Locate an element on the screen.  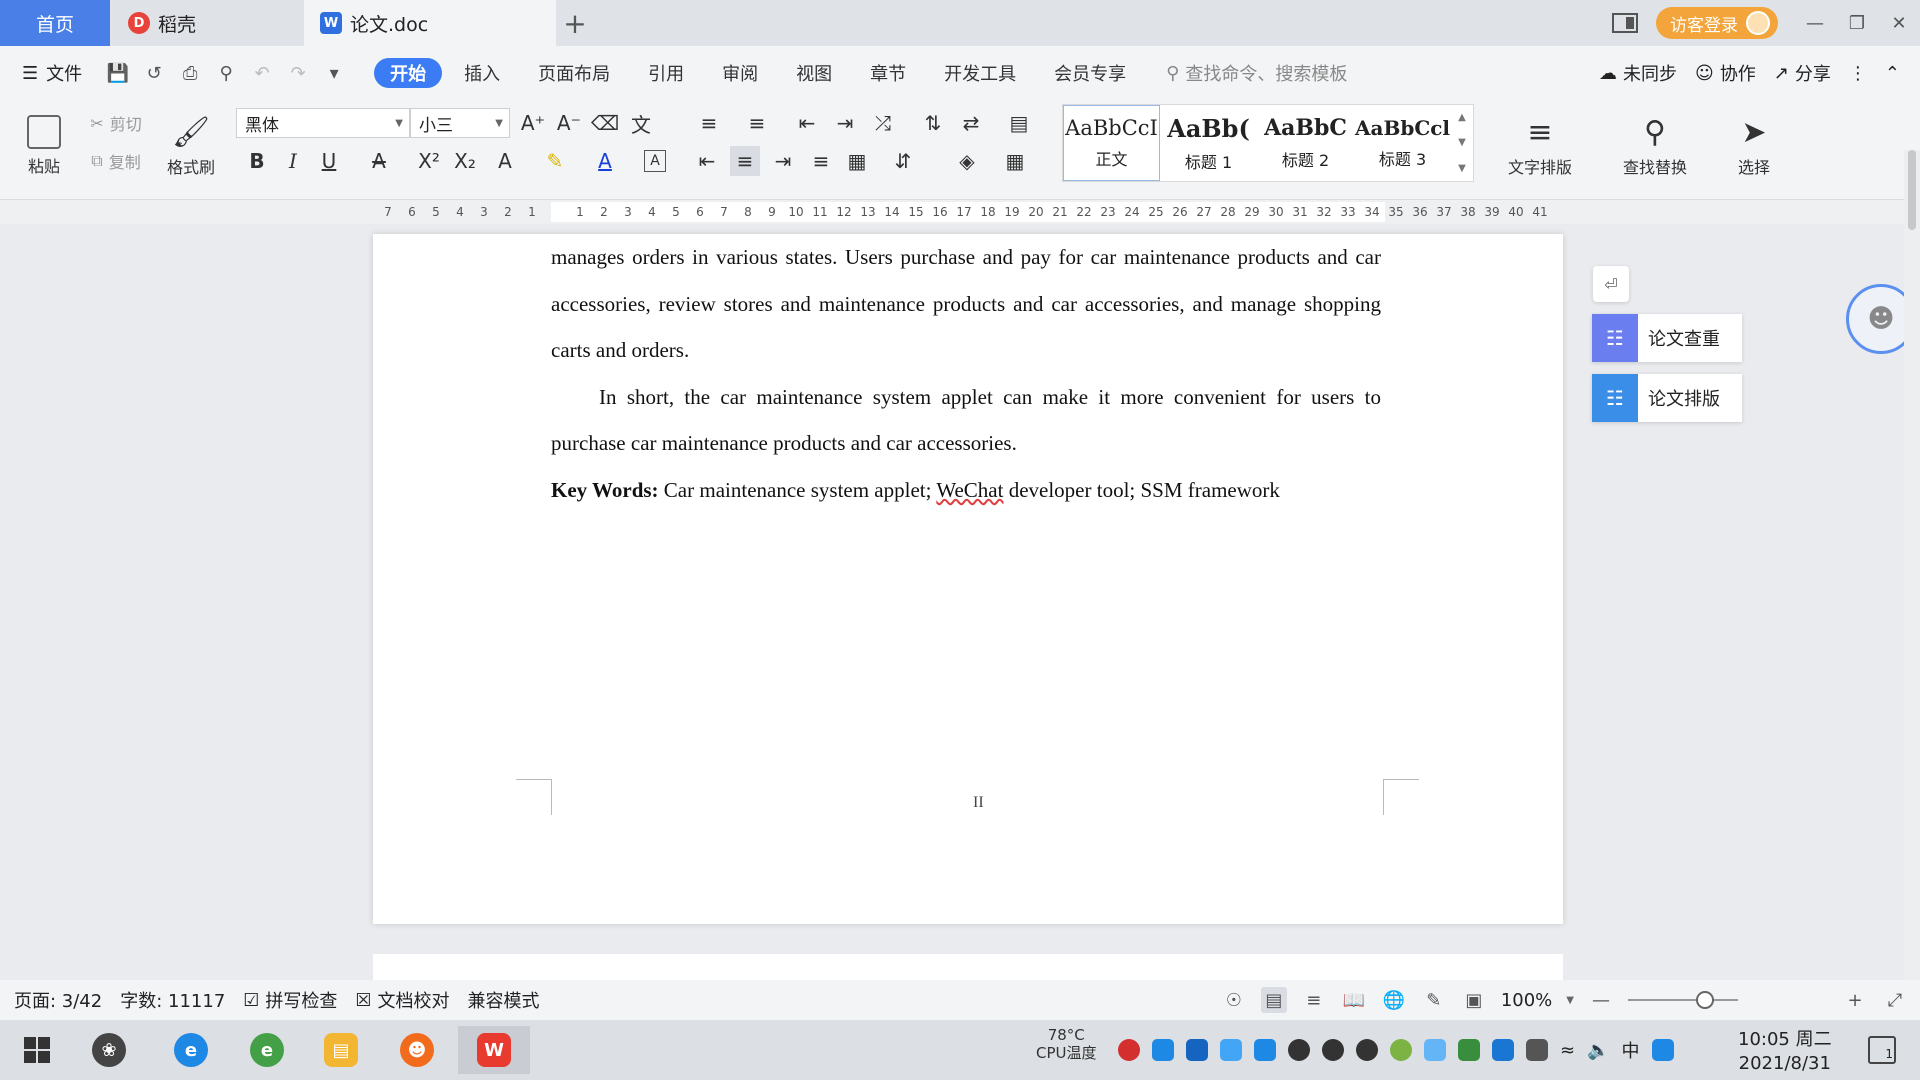
borders-icon: ▦ is located at coordinates (1015, 161).